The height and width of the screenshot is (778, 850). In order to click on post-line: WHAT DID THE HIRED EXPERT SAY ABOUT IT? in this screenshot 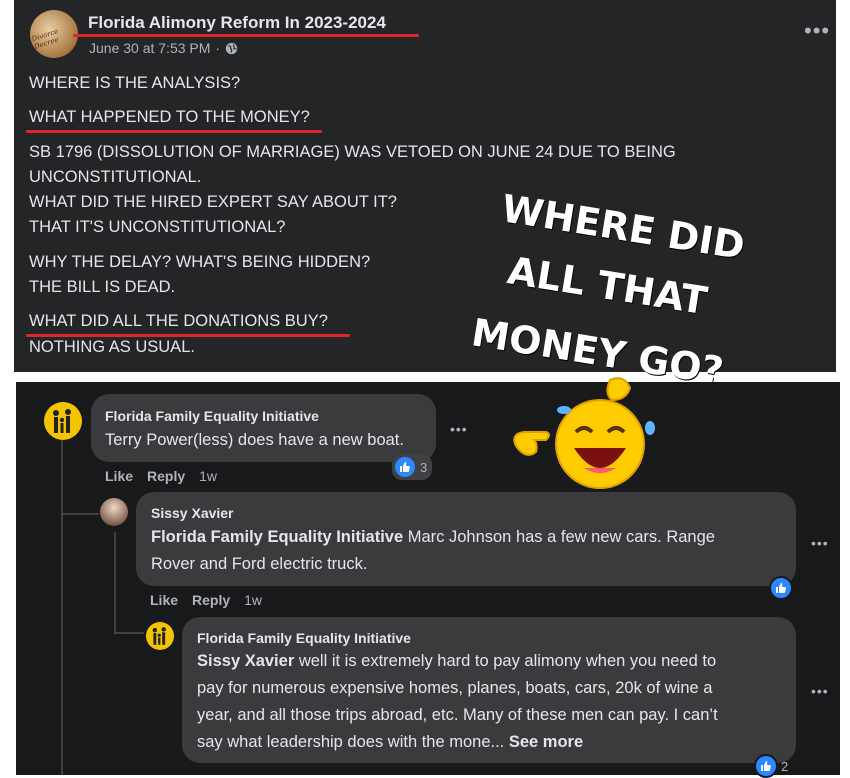, I will do `click(213, 202)`.